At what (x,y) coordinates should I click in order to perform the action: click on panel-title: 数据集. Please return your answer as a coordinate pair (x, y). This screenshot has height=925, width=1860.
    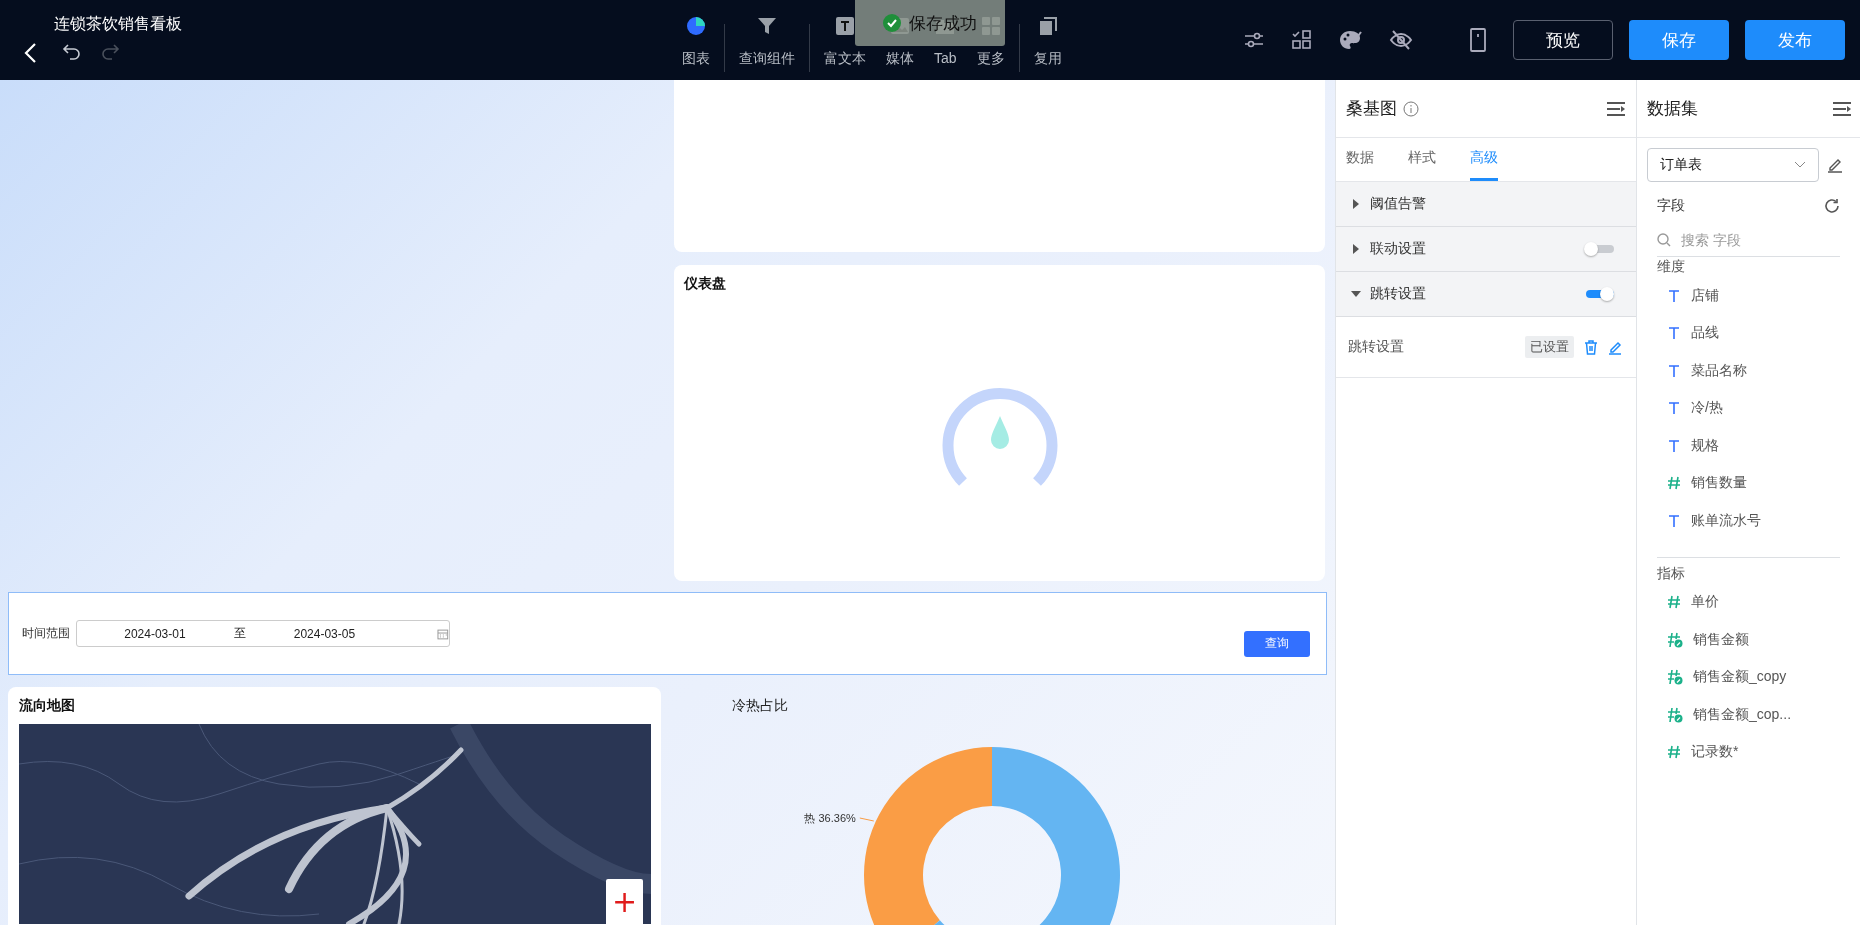
    Looking at the image, I should click on (1672, 109).